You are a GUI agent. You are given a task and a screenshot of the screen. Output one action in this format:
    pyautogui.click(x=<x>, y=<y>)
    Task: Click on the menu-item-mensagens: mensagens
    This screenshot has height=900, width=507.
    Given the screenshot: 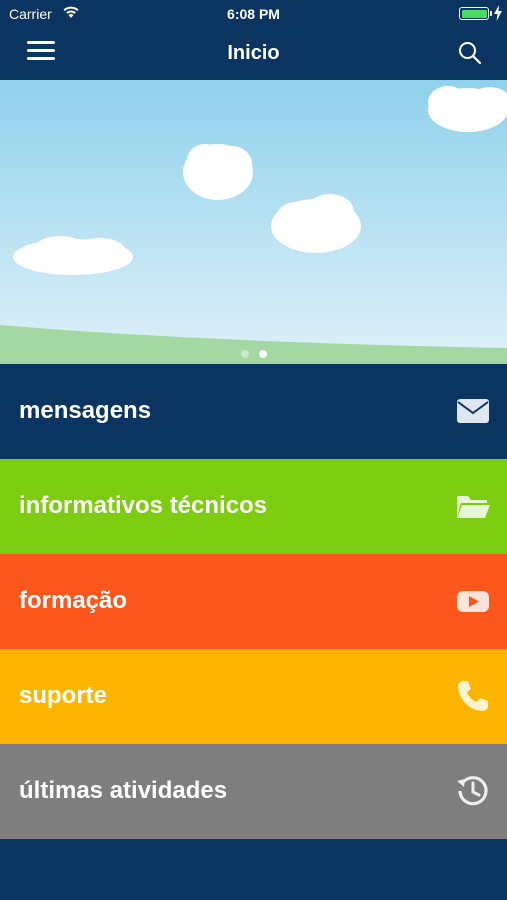 What is the action you would take?
    pyautogui.click(x=253, y=411)
    